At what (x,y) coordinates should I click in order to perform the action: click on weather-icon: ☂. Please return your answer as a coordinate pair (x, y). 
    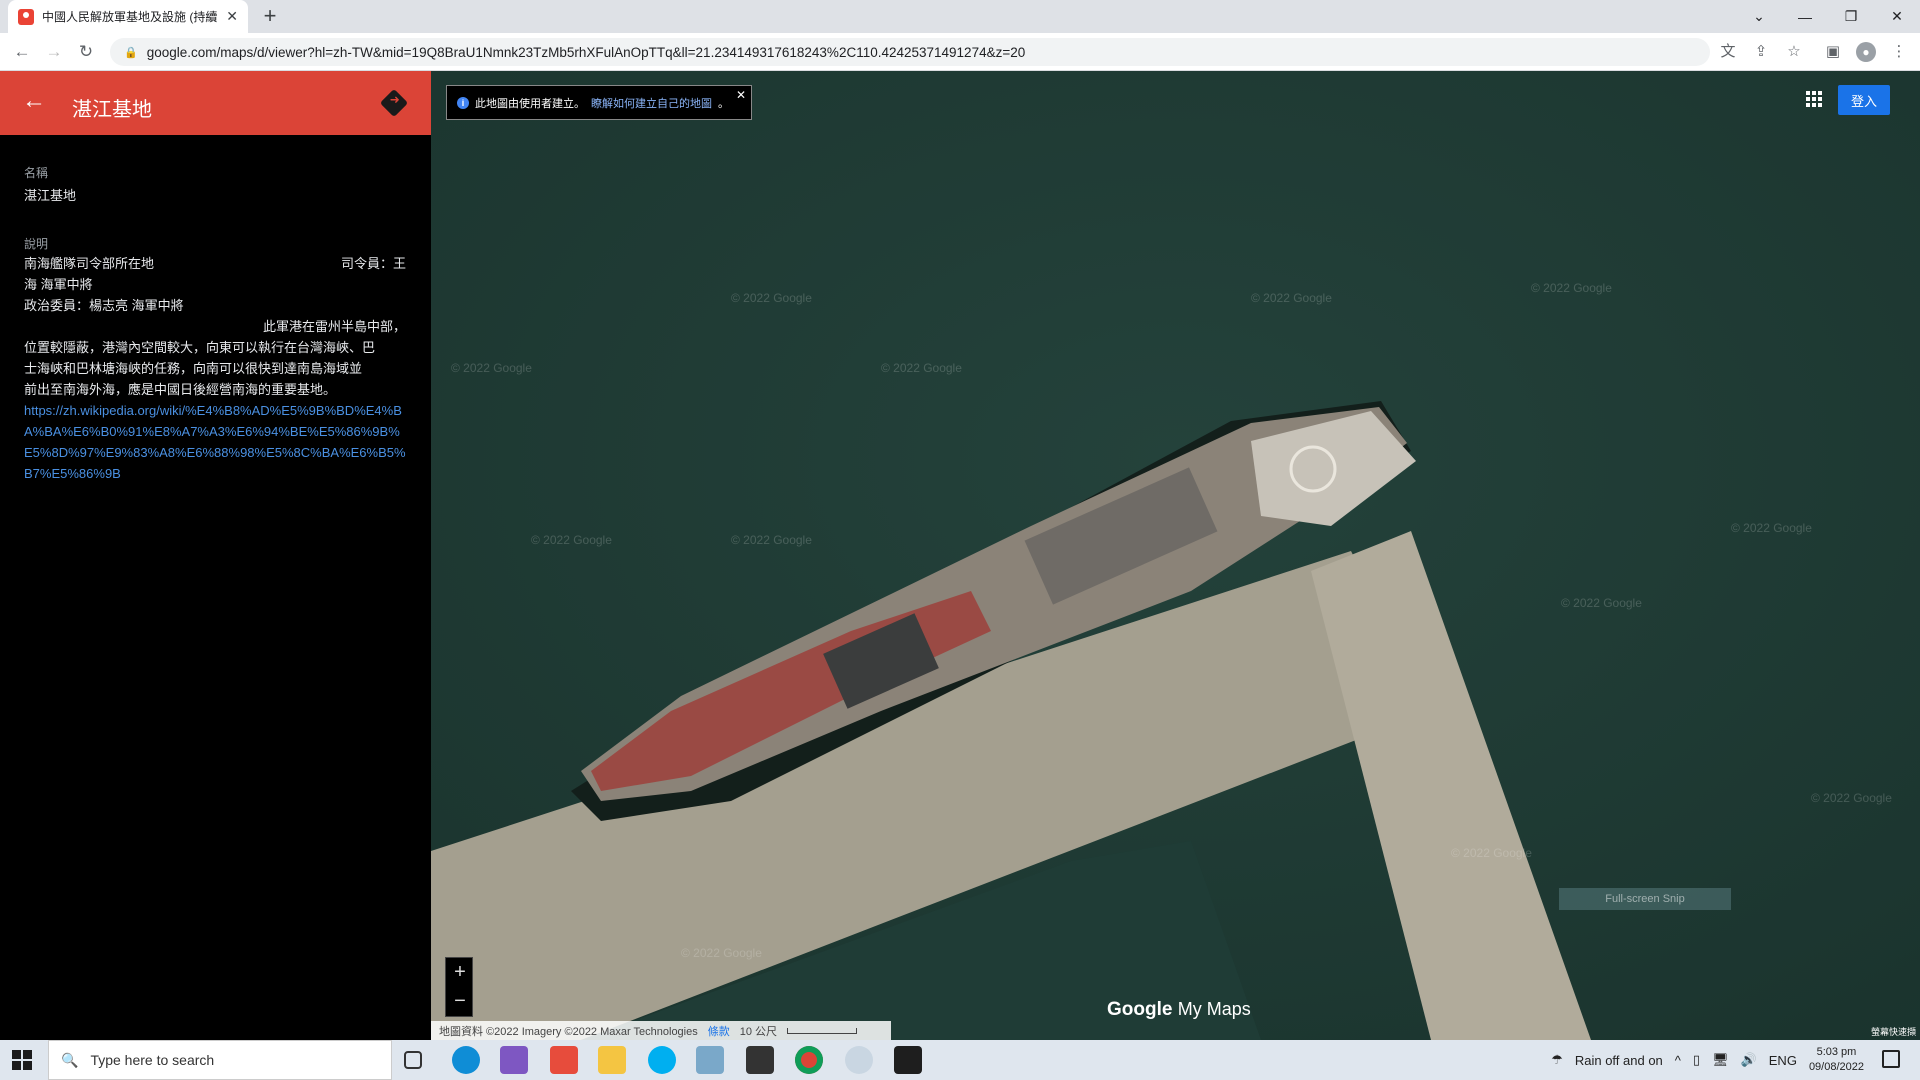
    Looking at the image, I should click on (1557, 1060).